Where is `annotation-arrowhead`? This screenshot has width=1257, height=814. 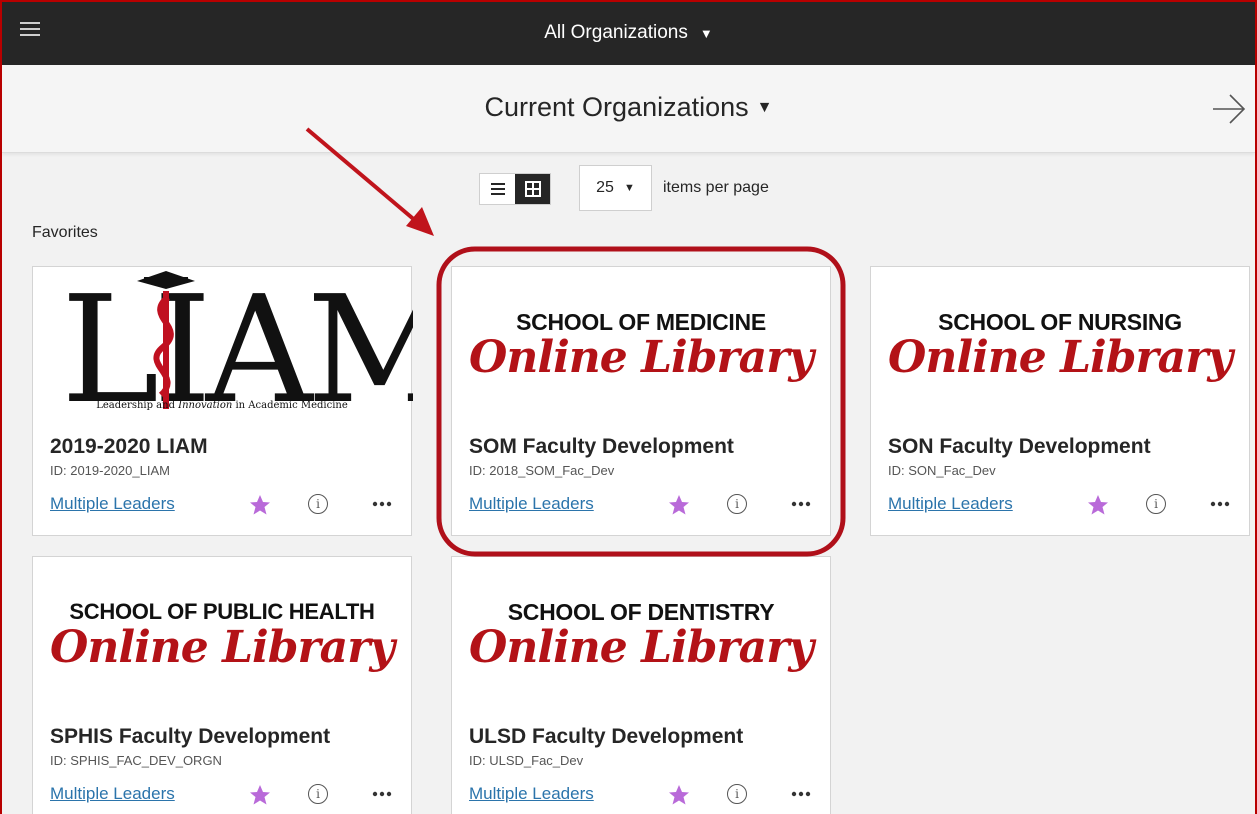 annotation-arrowhead is located at coordinates (420, 221).